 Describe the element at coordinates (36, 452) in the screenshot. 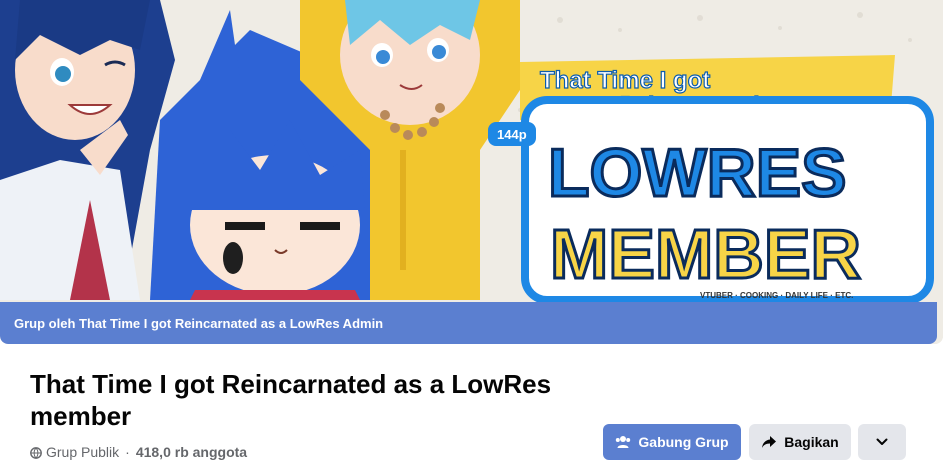

I see `globe-icon` at that location.